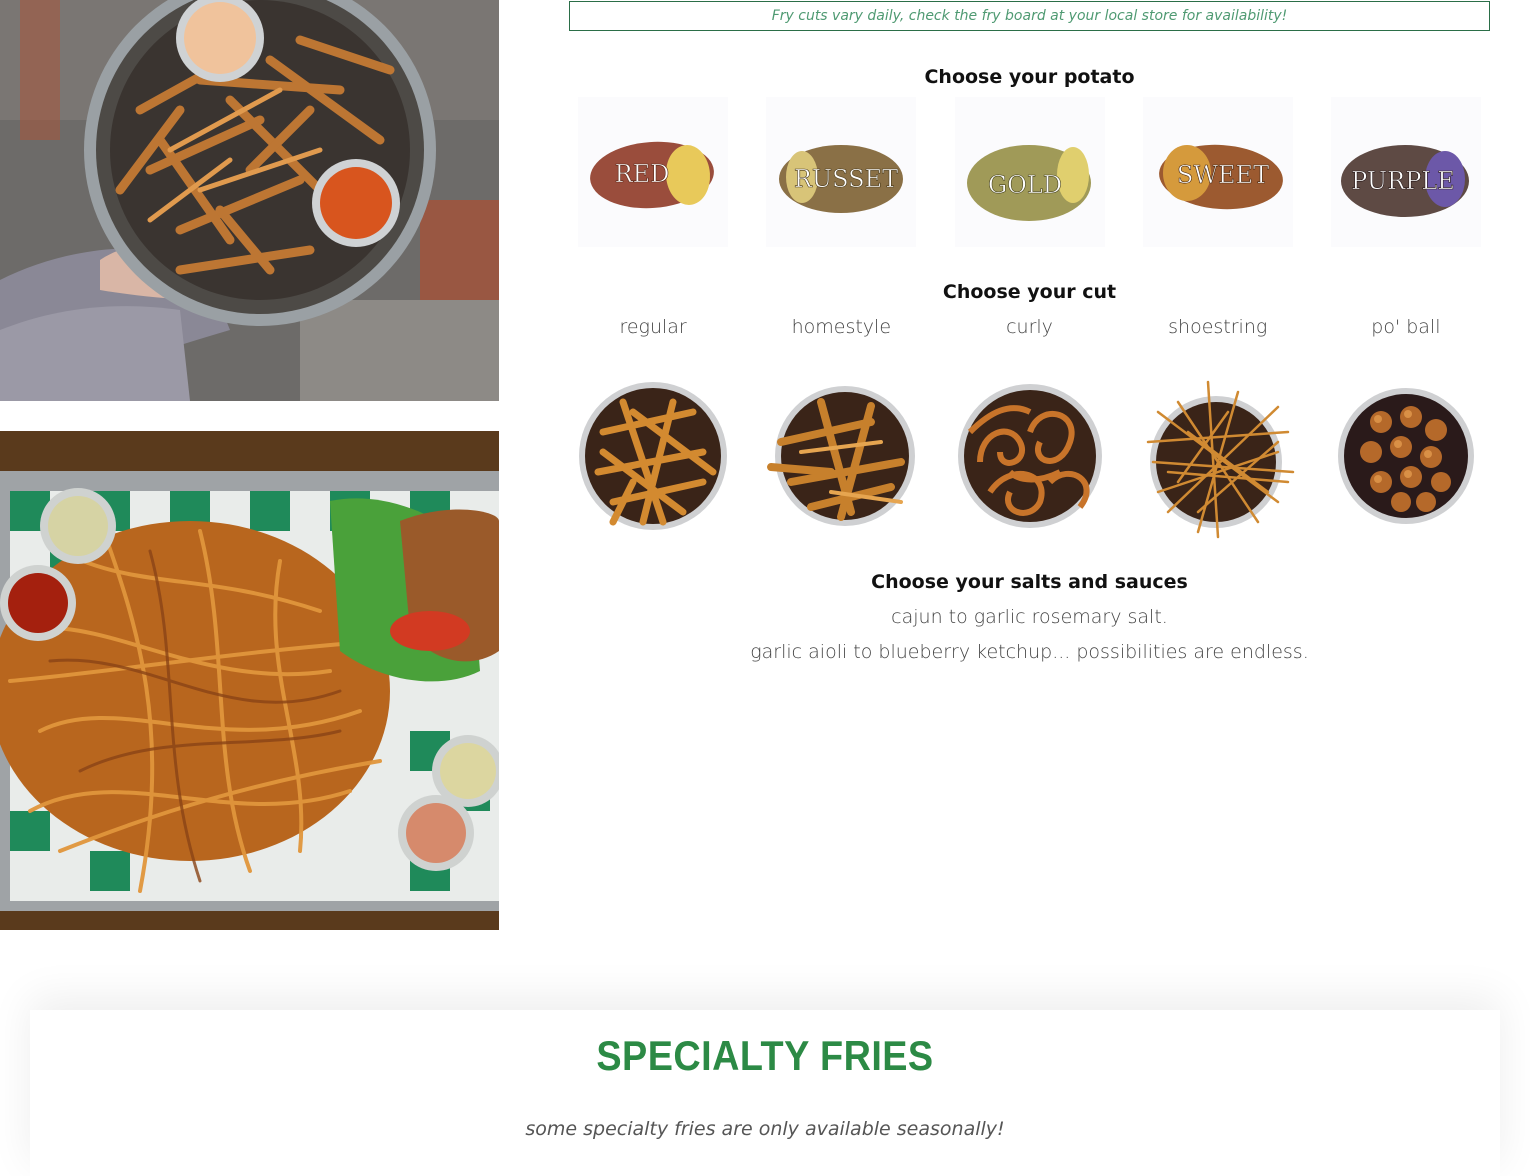  I want to click on cut-option-shoestring, so click(1218, 457).